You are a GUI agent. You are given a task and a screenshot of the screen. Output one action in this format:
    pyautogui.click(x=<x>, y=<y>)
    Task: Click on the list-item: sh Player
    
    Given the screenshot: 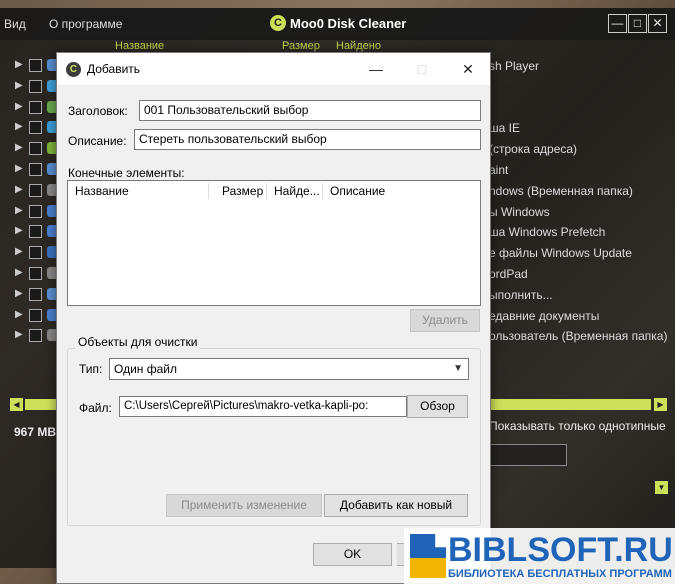 What is the action you would take?
    pyautogui.click(x=582, y=66)
    